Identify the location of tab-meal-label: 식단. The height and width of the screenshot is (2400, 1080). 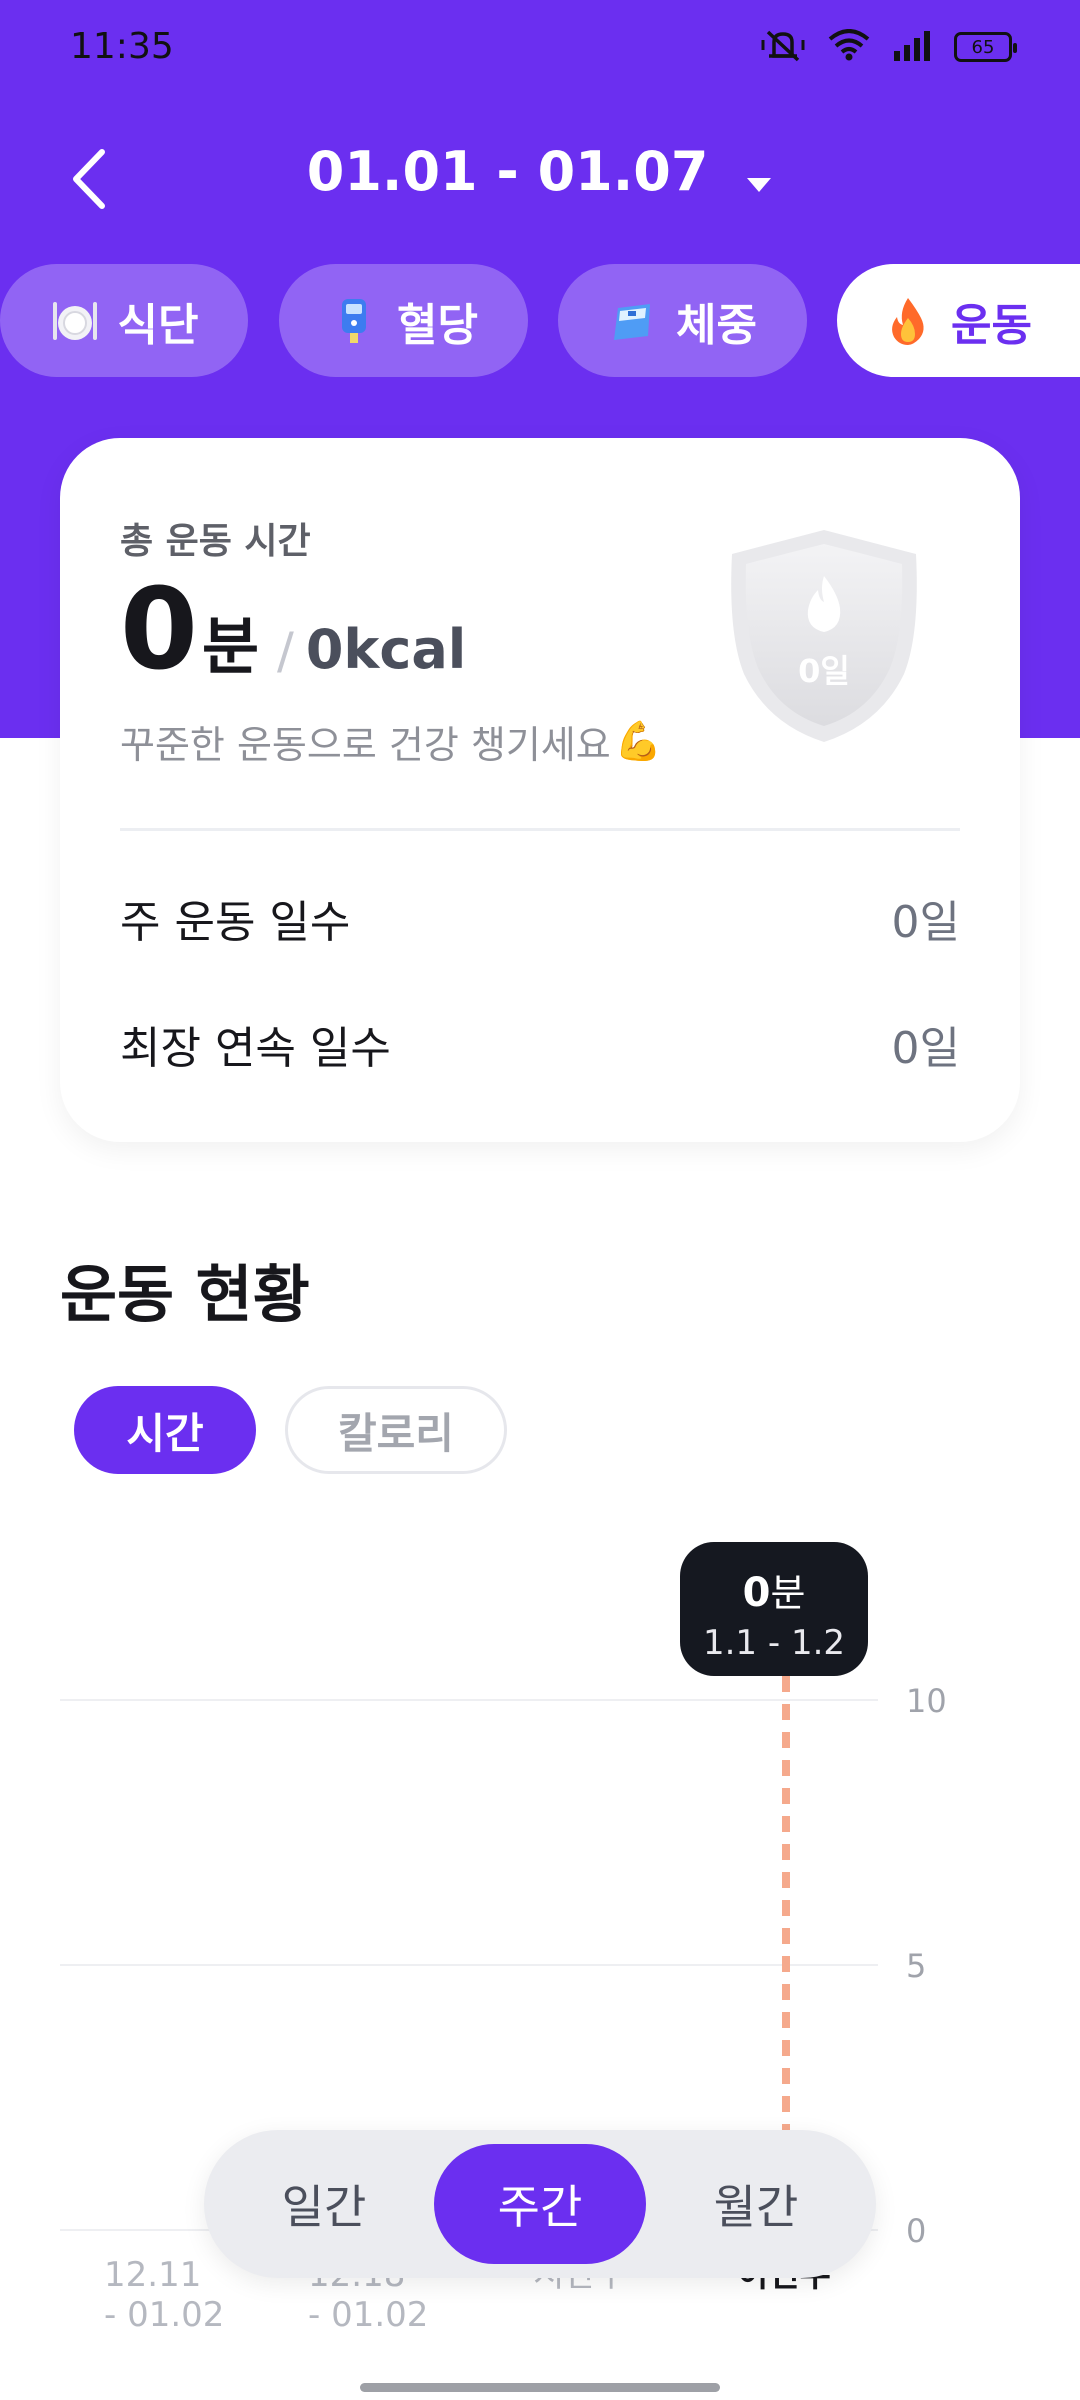
(158, 325).